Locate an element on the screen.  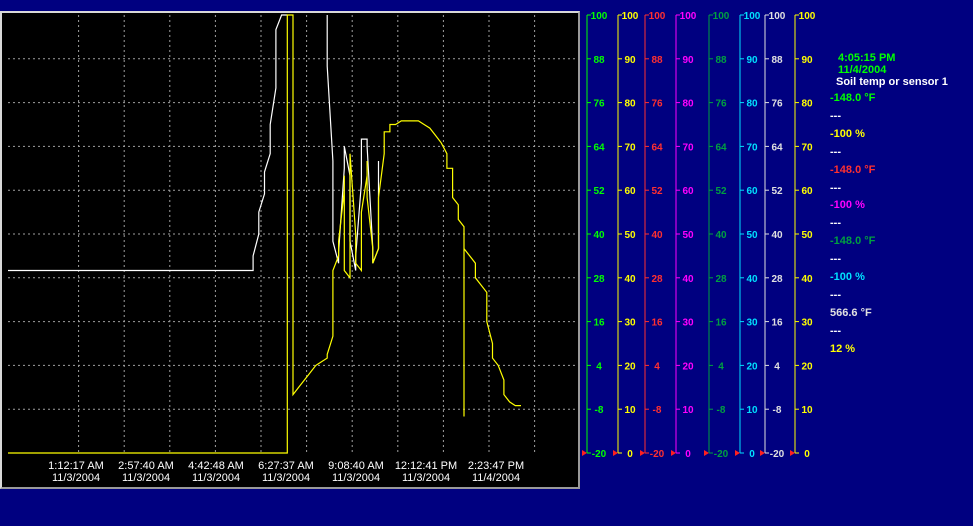
x-tick-label: 2:57:40 AM 11/3/2004 is located at coordinates (146, 472).